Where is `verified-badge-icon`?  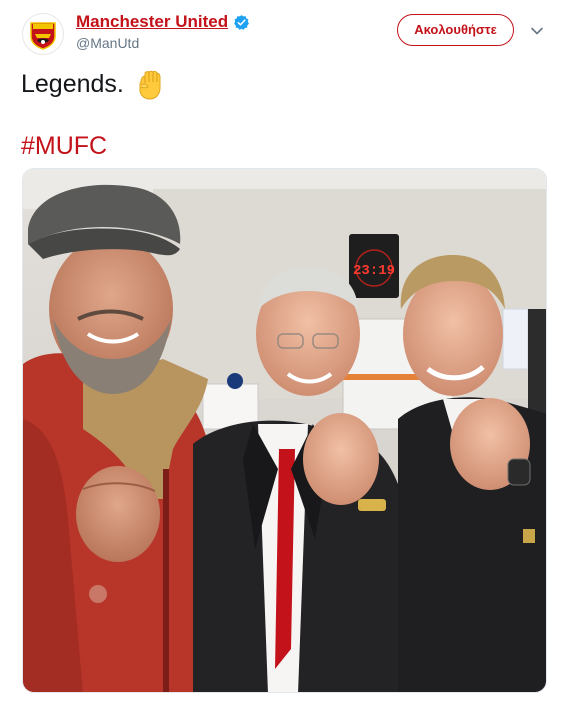 verified-badge-icon is located at coordinates (242, 22).